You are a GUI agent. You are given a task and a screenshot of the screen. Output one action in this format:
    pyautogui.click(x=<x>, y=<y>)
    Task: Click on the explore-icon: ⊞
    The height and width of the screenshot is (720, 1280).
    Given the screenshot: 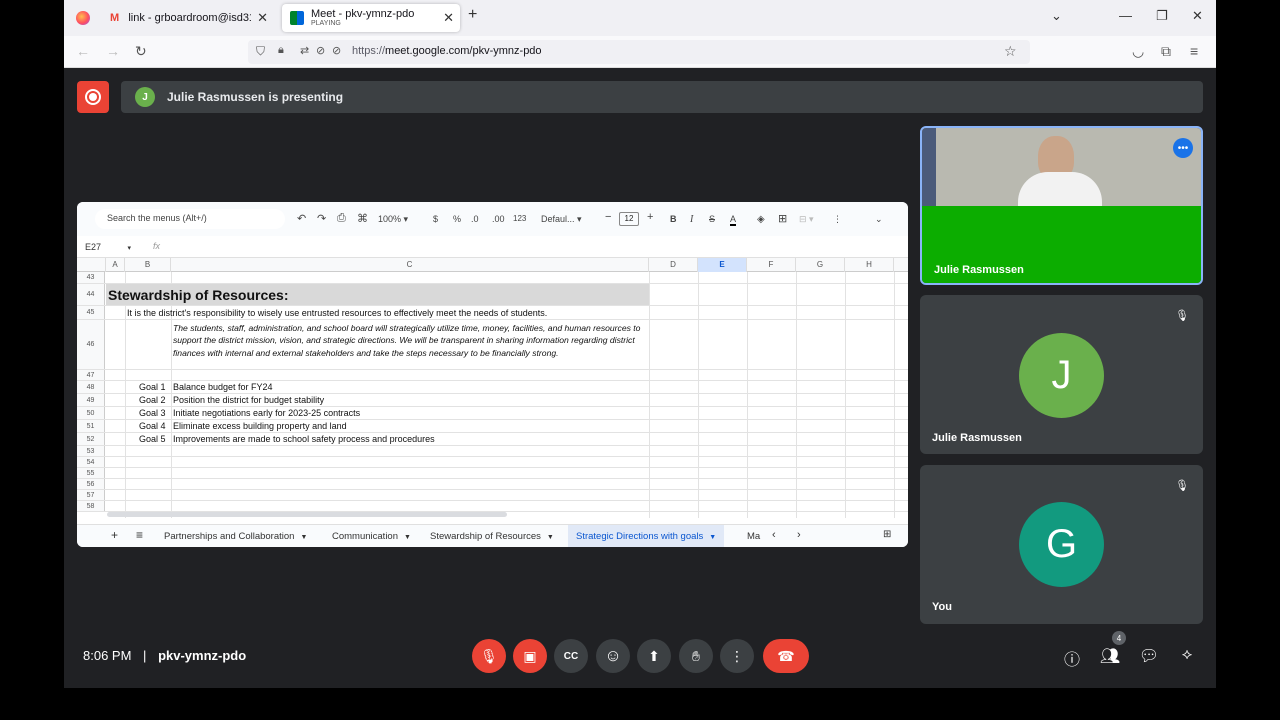 What is the action you would take?
    pyautogui.click(x=887, y=534)
    